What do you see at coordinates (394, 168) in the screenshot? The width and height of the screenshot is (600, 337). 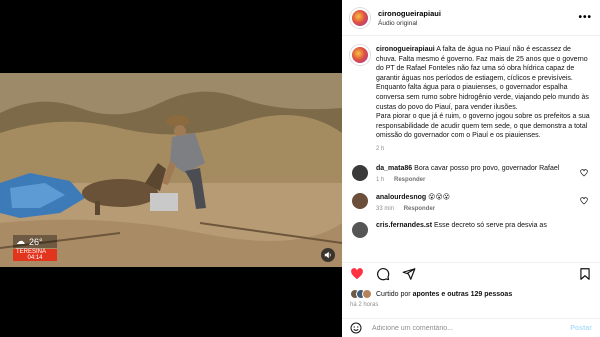 I see `comment-username: da_mata86` at bounding box center [394, 168].